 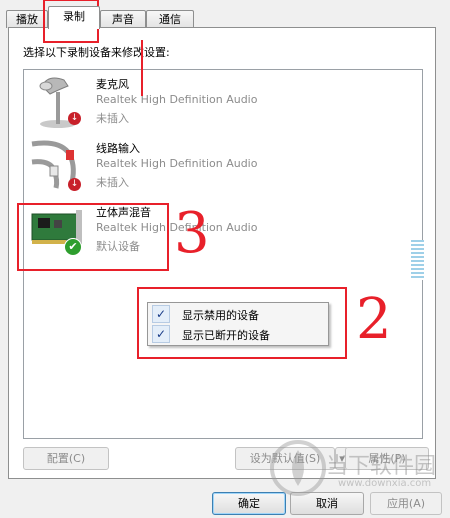 I want to click on tab-recording-label: 录制, so click(x=74, y=16).